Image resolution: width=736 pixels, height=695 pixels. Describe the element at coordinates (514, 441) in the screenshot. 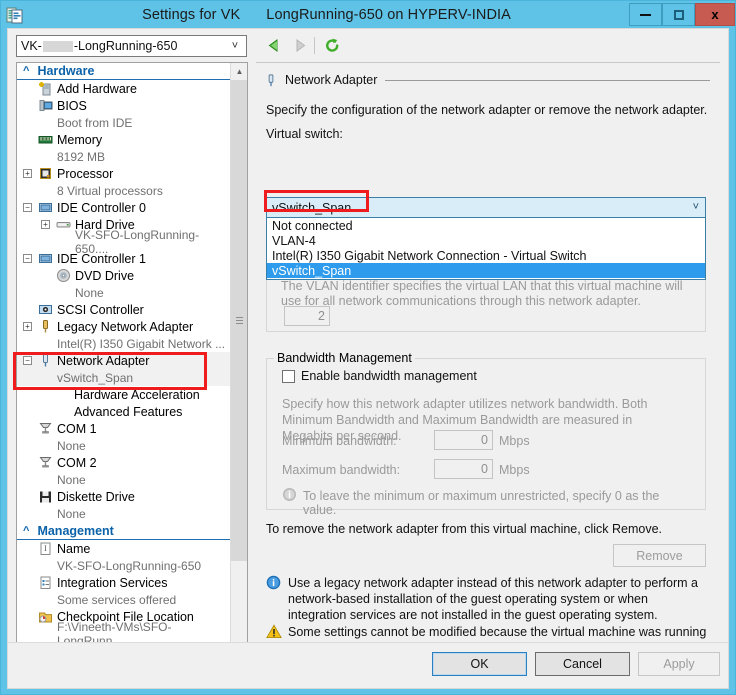

I see `minimum-bandwidth-unit: Mbps` at that location.